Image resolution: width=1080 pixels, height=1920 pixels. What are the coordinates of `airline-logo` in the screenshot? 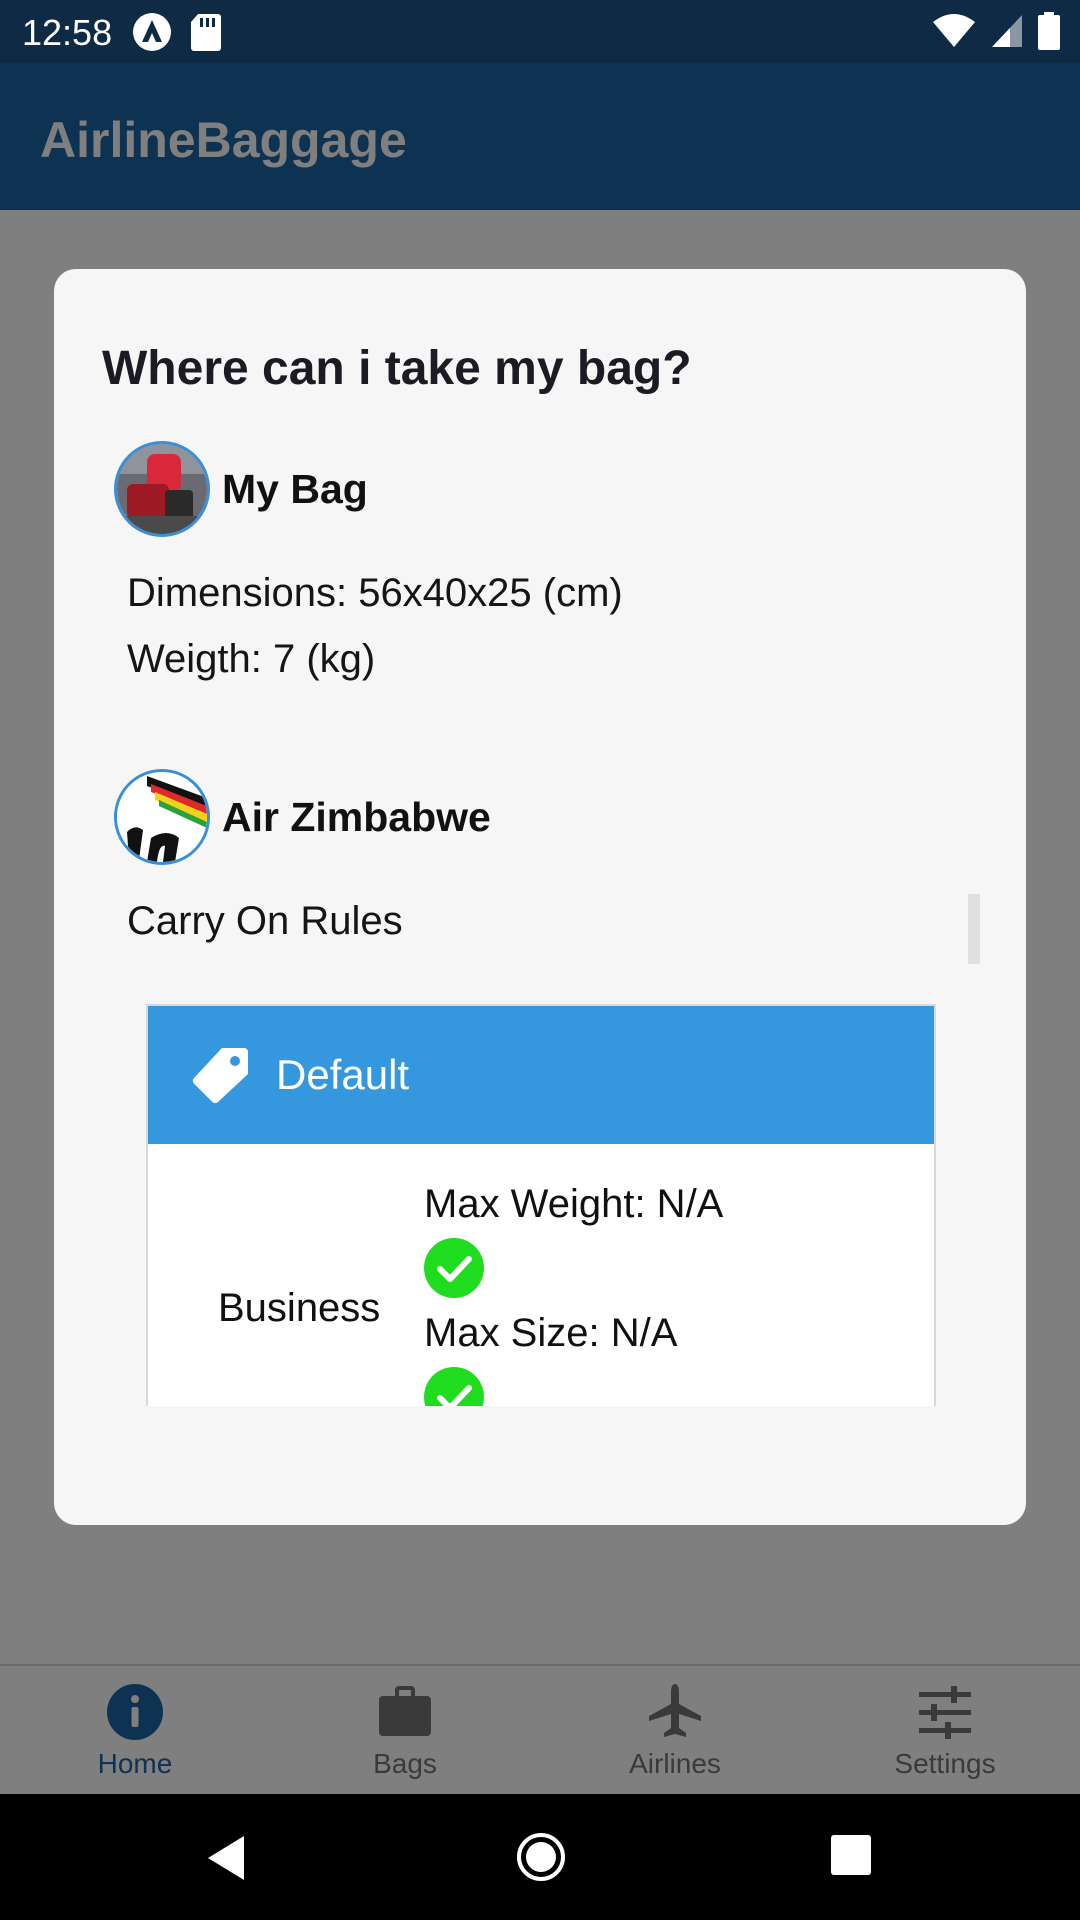 It's located at (162, 817).